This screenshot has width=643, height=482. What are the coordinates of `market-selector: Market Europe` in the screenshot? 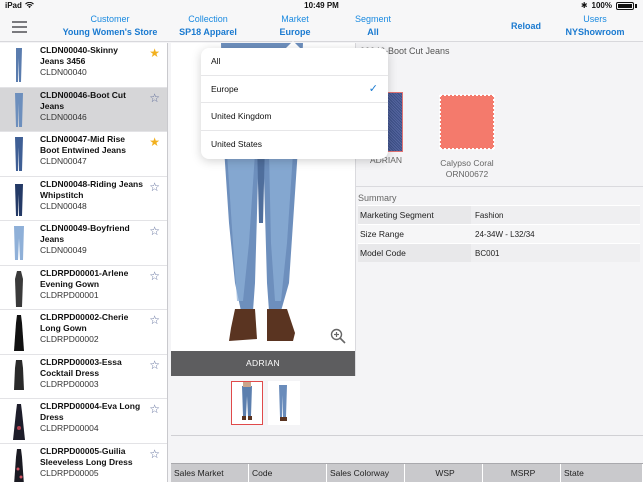 It's located at (295, 26).